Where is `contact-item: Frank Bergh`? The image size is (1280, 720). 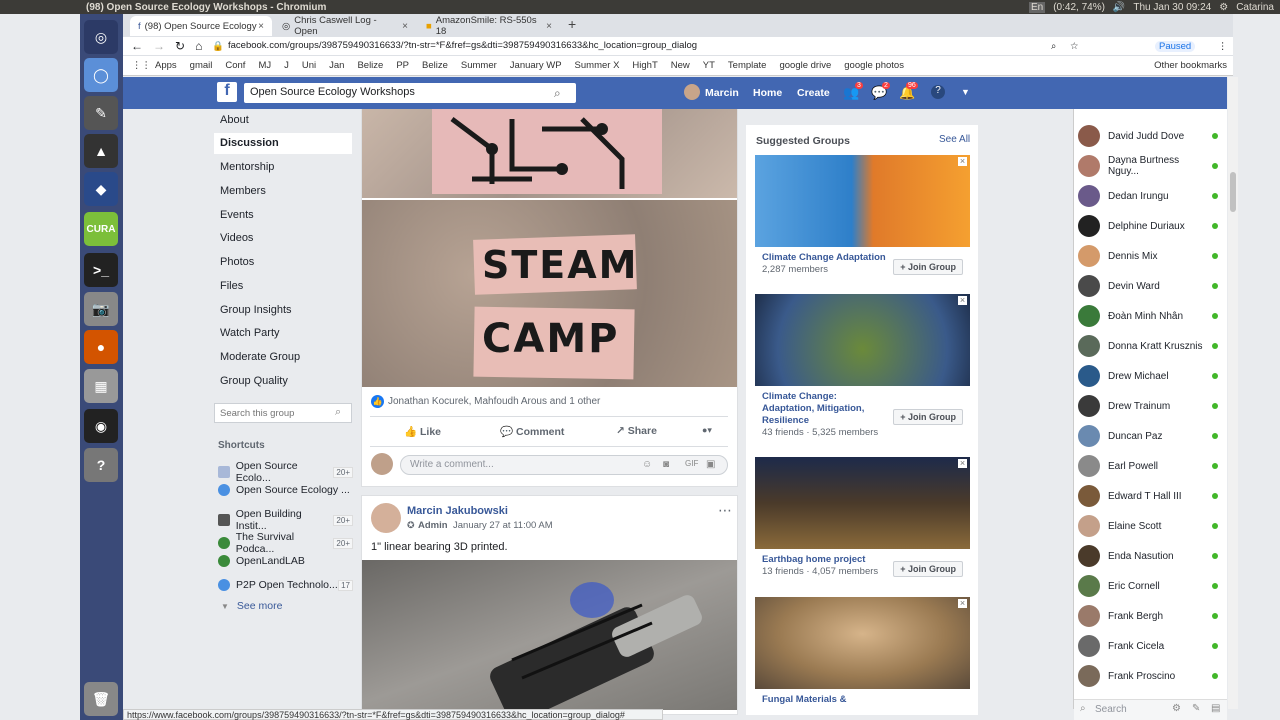
contact-item: Frank Bergh is located at coordinates (1148, 616).